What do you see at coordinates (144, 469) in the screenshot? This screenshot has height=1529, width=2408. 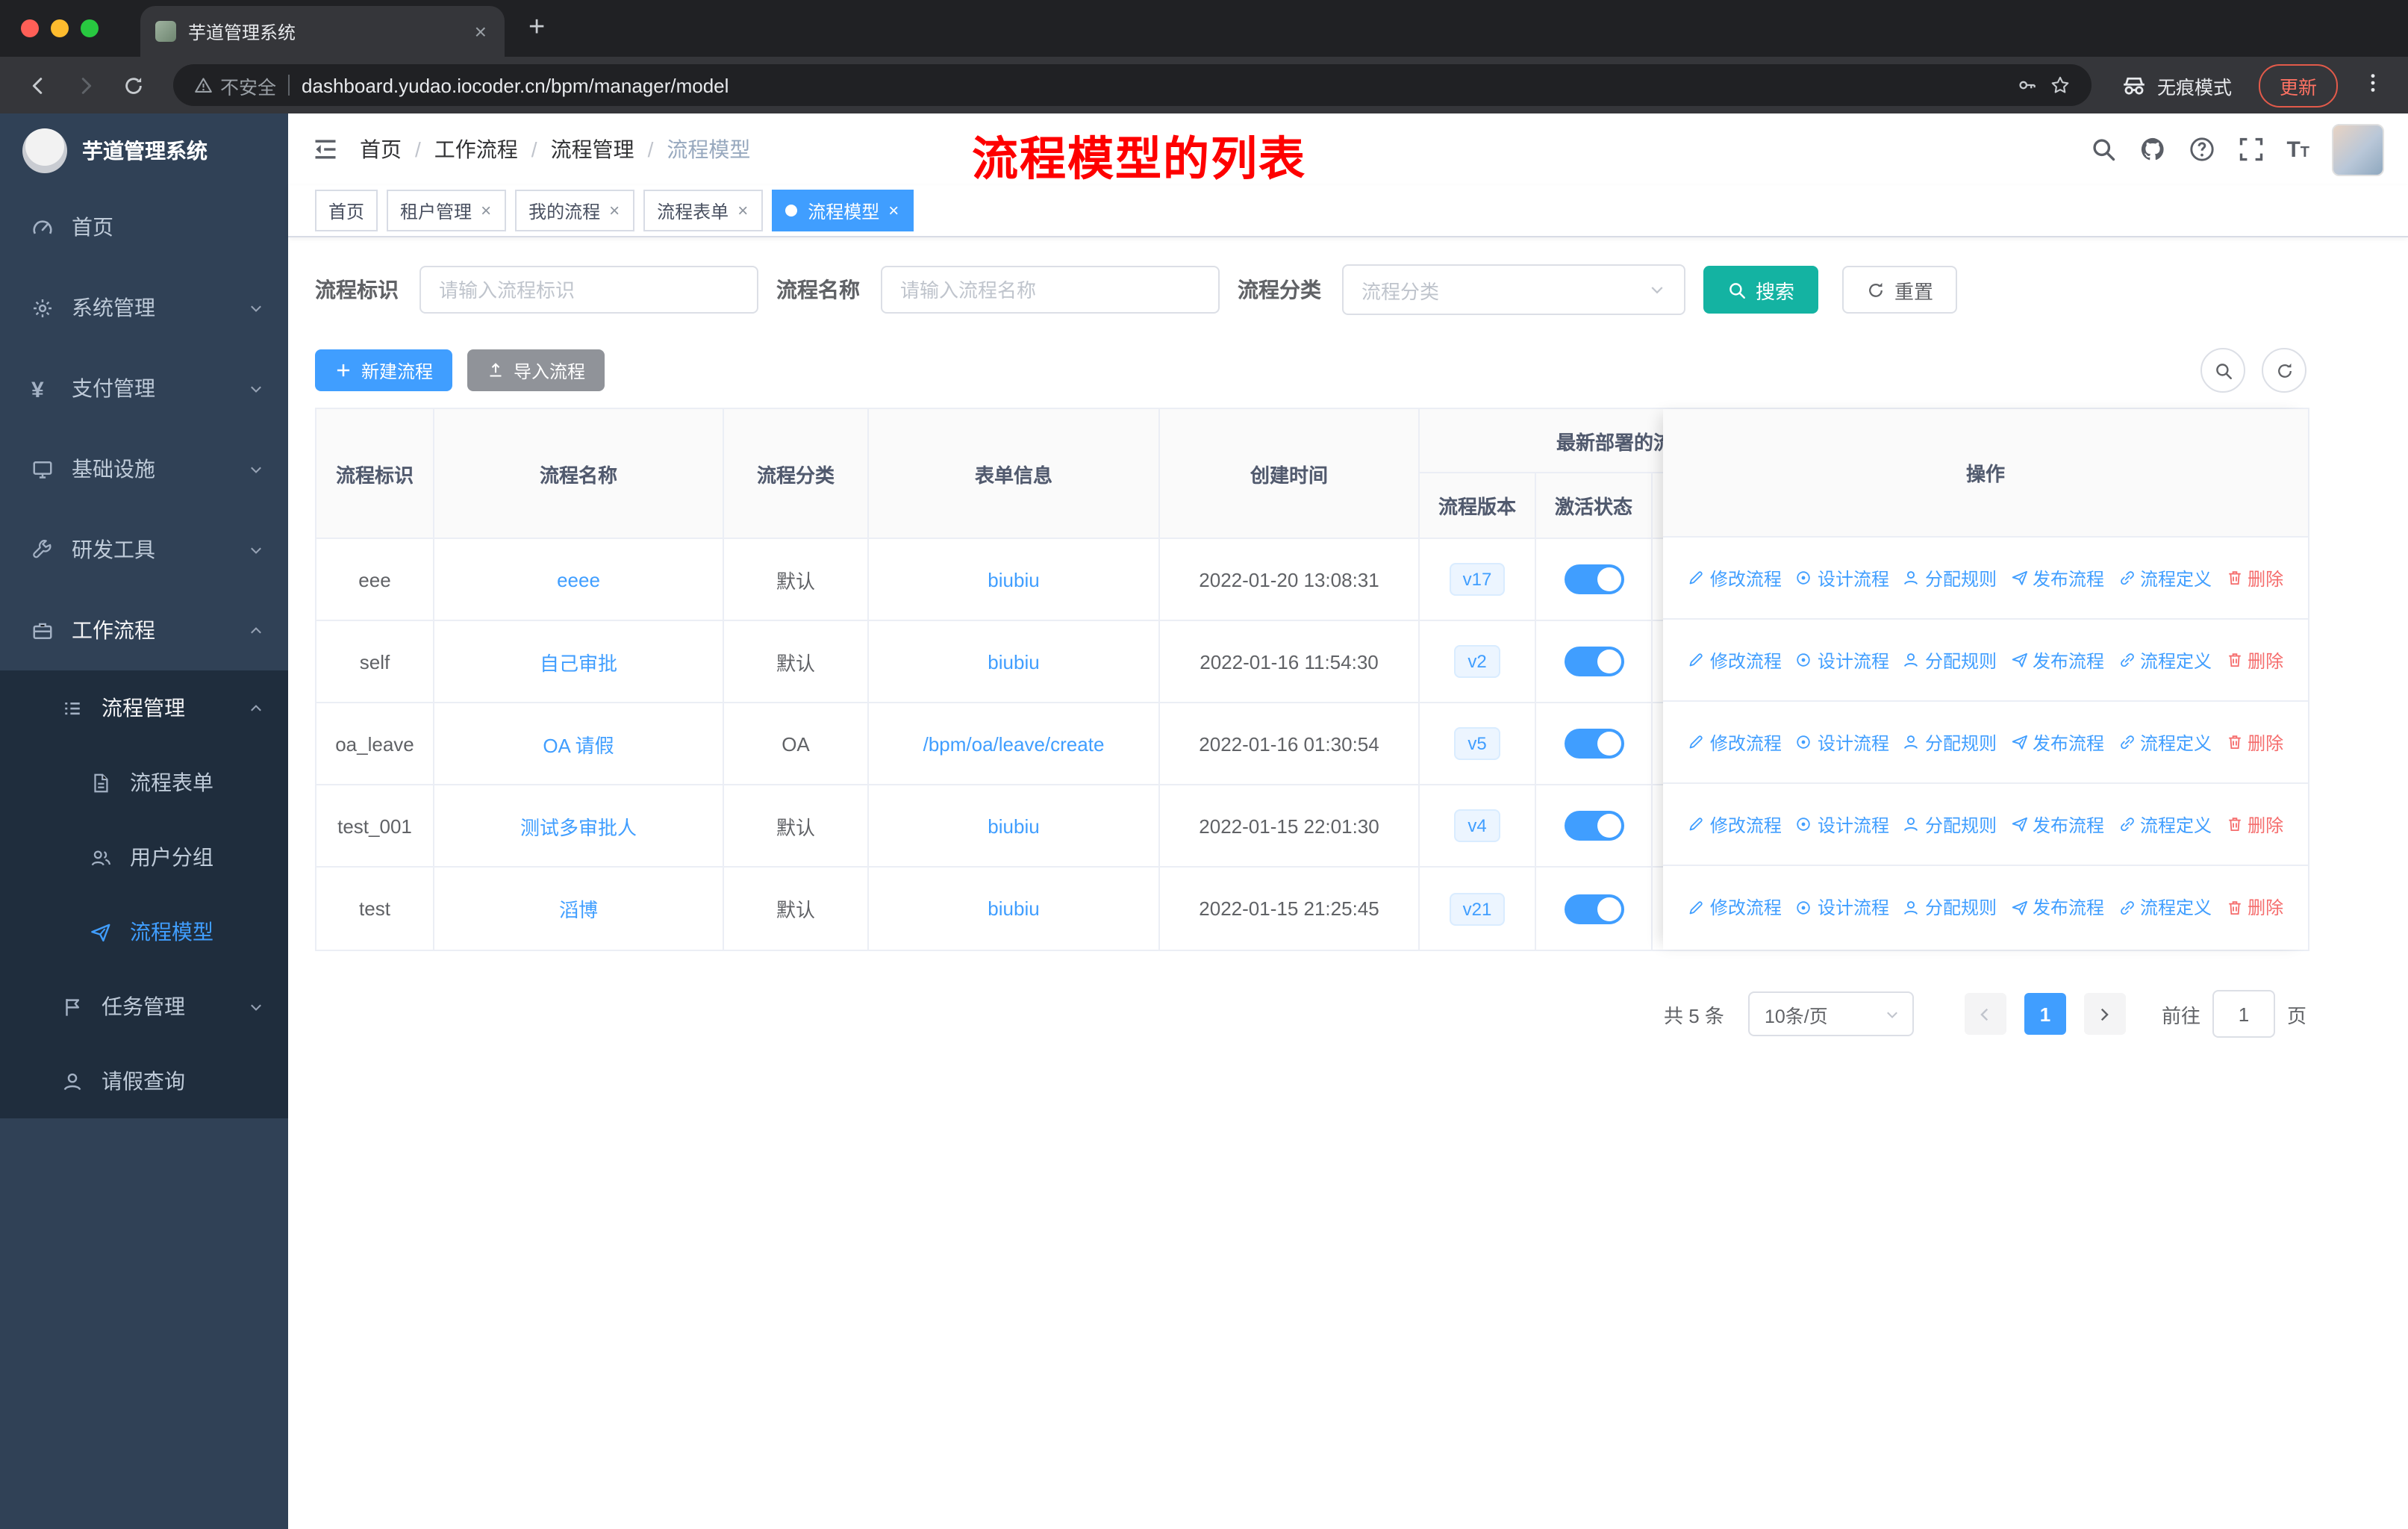 I see `sidebar-item-infra: 基础设施` at bounding box center [144, 469].